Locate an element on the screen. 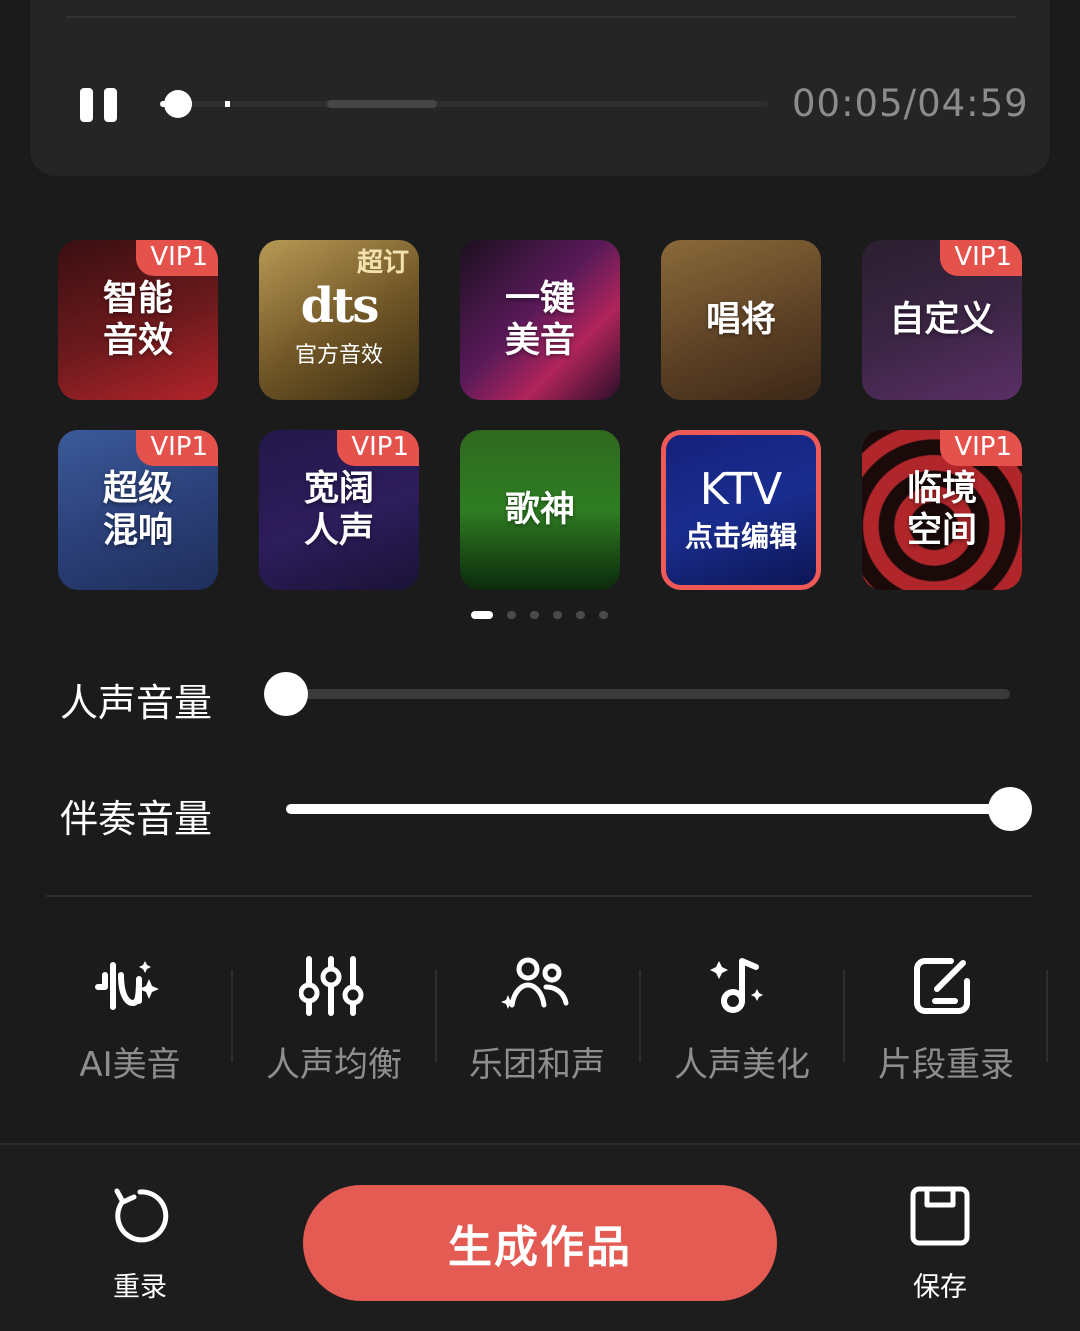 Image resolution: width=1080 pixels, height=1331 pixels. effect-name: 智能 音效 is located at coordinates (137, 320).